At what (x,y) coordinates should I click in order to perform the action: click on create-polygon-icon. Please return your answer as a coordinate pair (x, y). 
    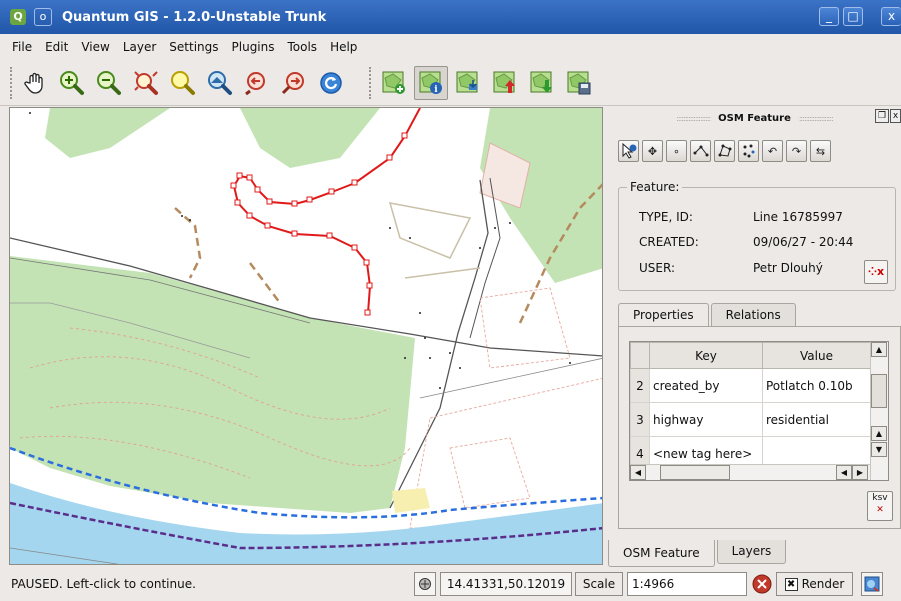
    Looking at the image, I should click on (724, 151).